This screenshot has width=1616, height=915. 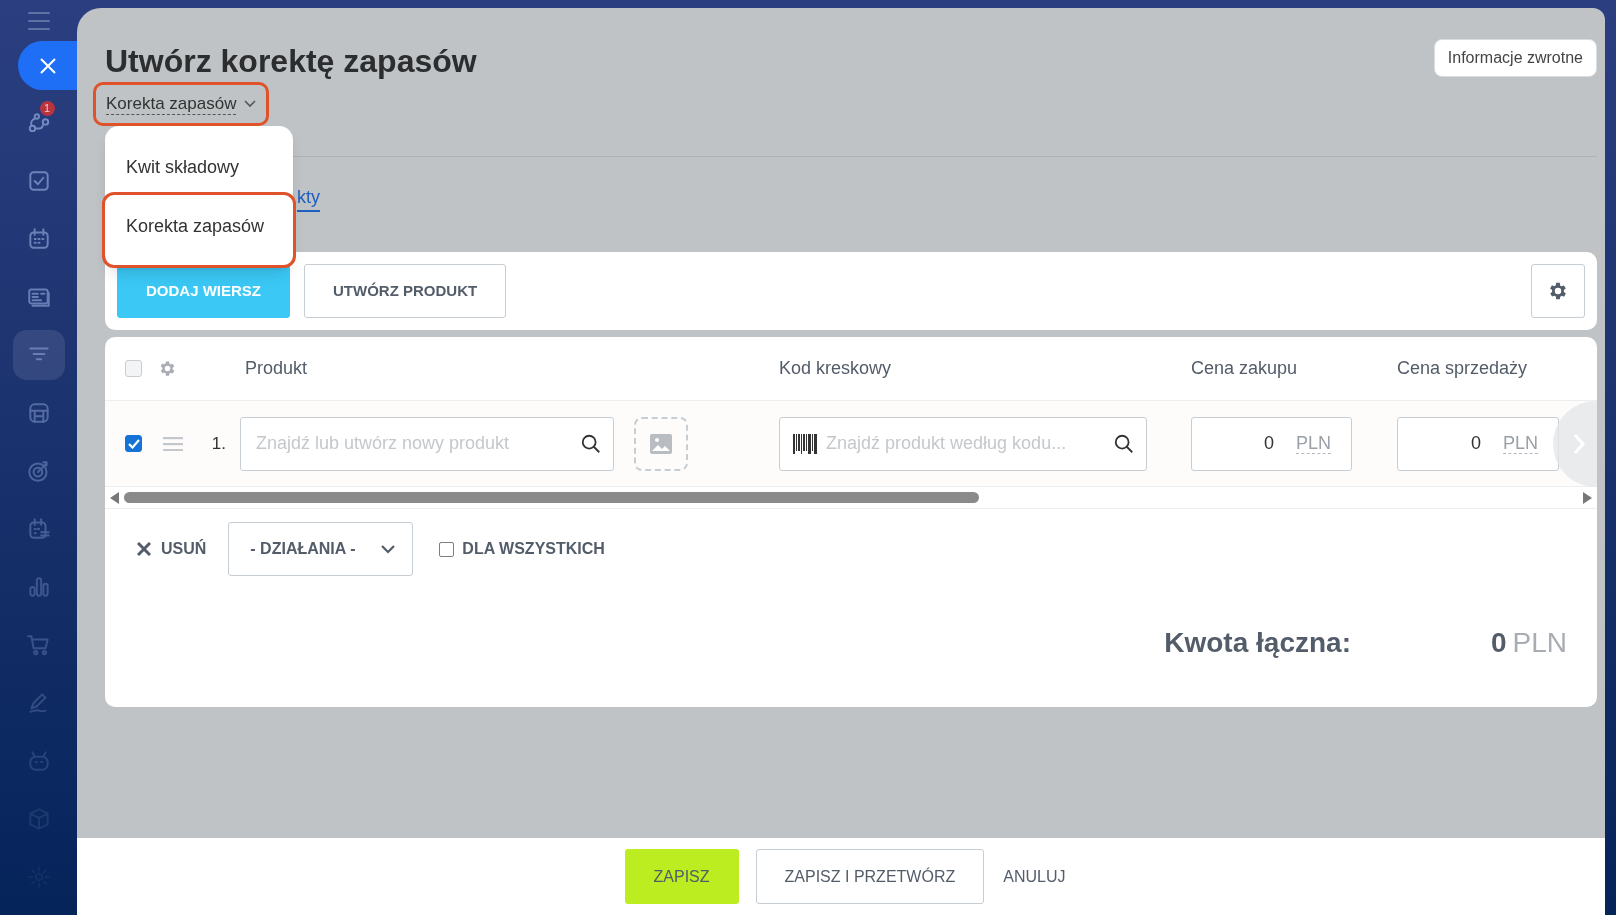 I want to click on page-title: Utwórz korektę zapasów, so click(x=291, y=61).